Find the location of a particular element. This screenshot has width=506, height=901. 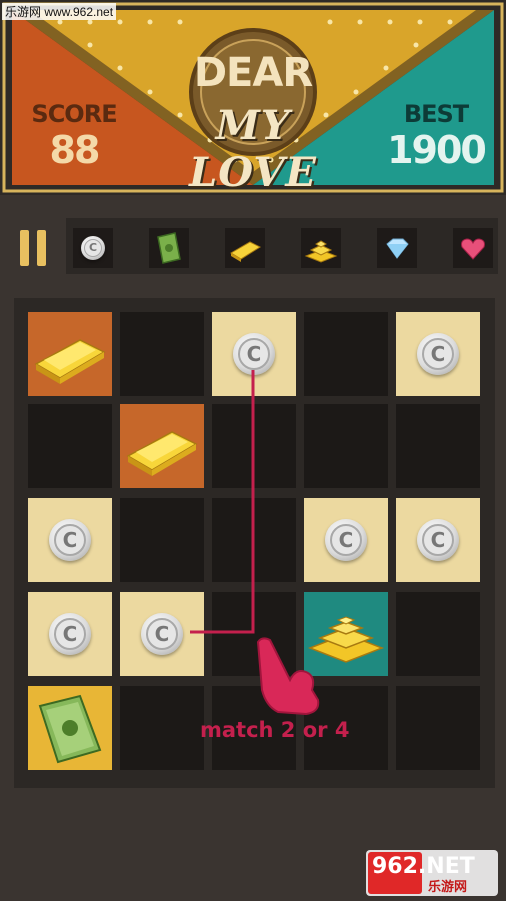

game-title-dear: DEAR is located at coordinates (253, 73).